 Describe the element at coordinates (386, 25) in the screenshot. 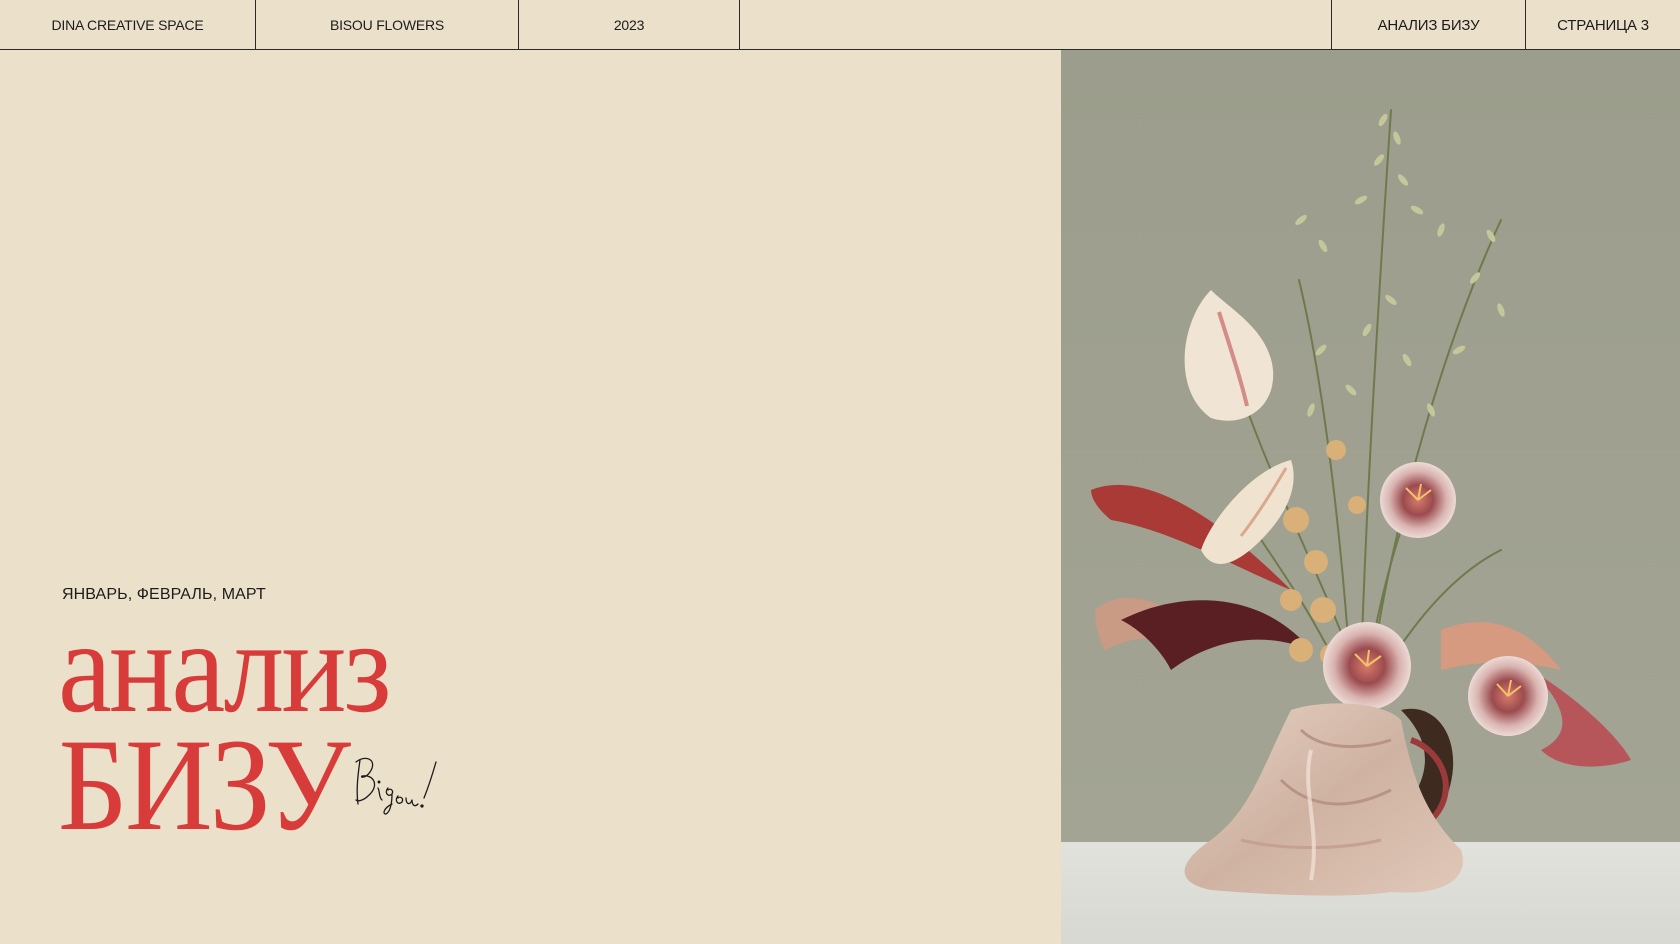

I see `client-label: BISOU FLOWERS` at that location.